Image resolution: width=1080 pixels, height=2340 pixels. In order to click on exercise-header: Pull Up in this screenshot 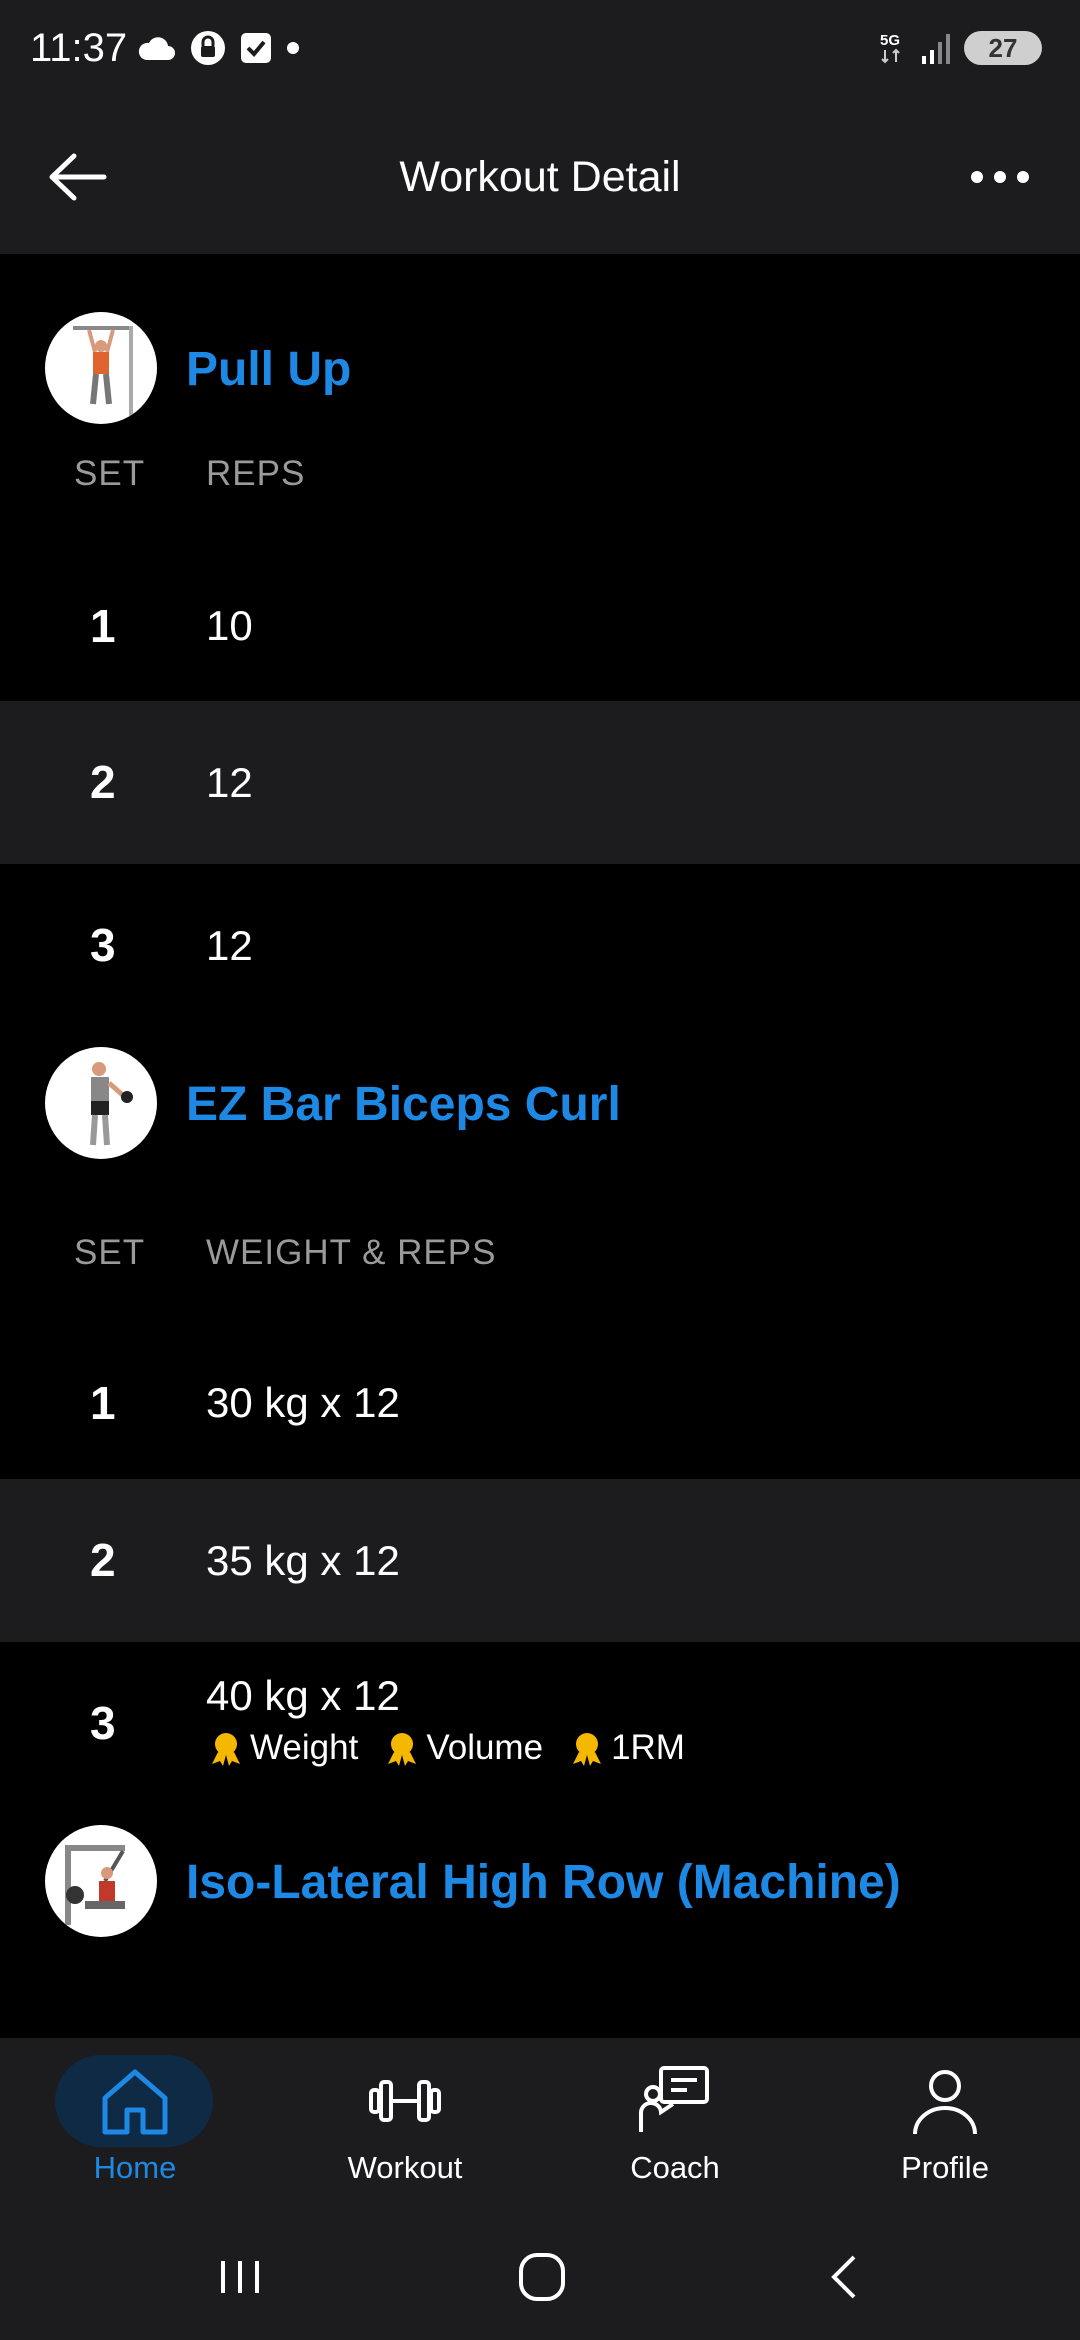, I will do `click(540, 339)`.